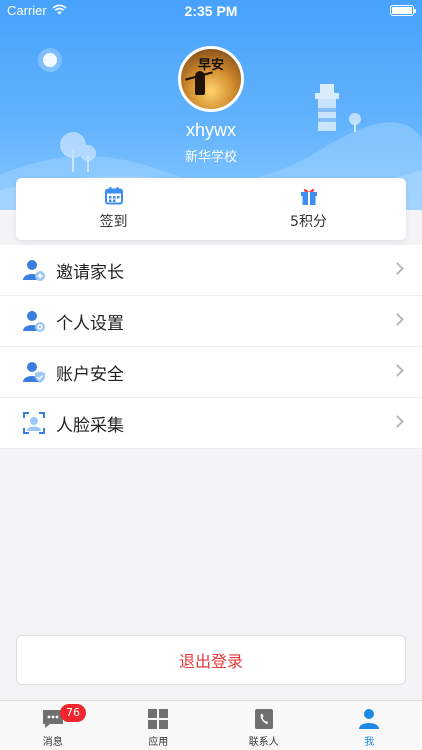  I want to click on tab-messages: 76 消息, so click(53, 725).